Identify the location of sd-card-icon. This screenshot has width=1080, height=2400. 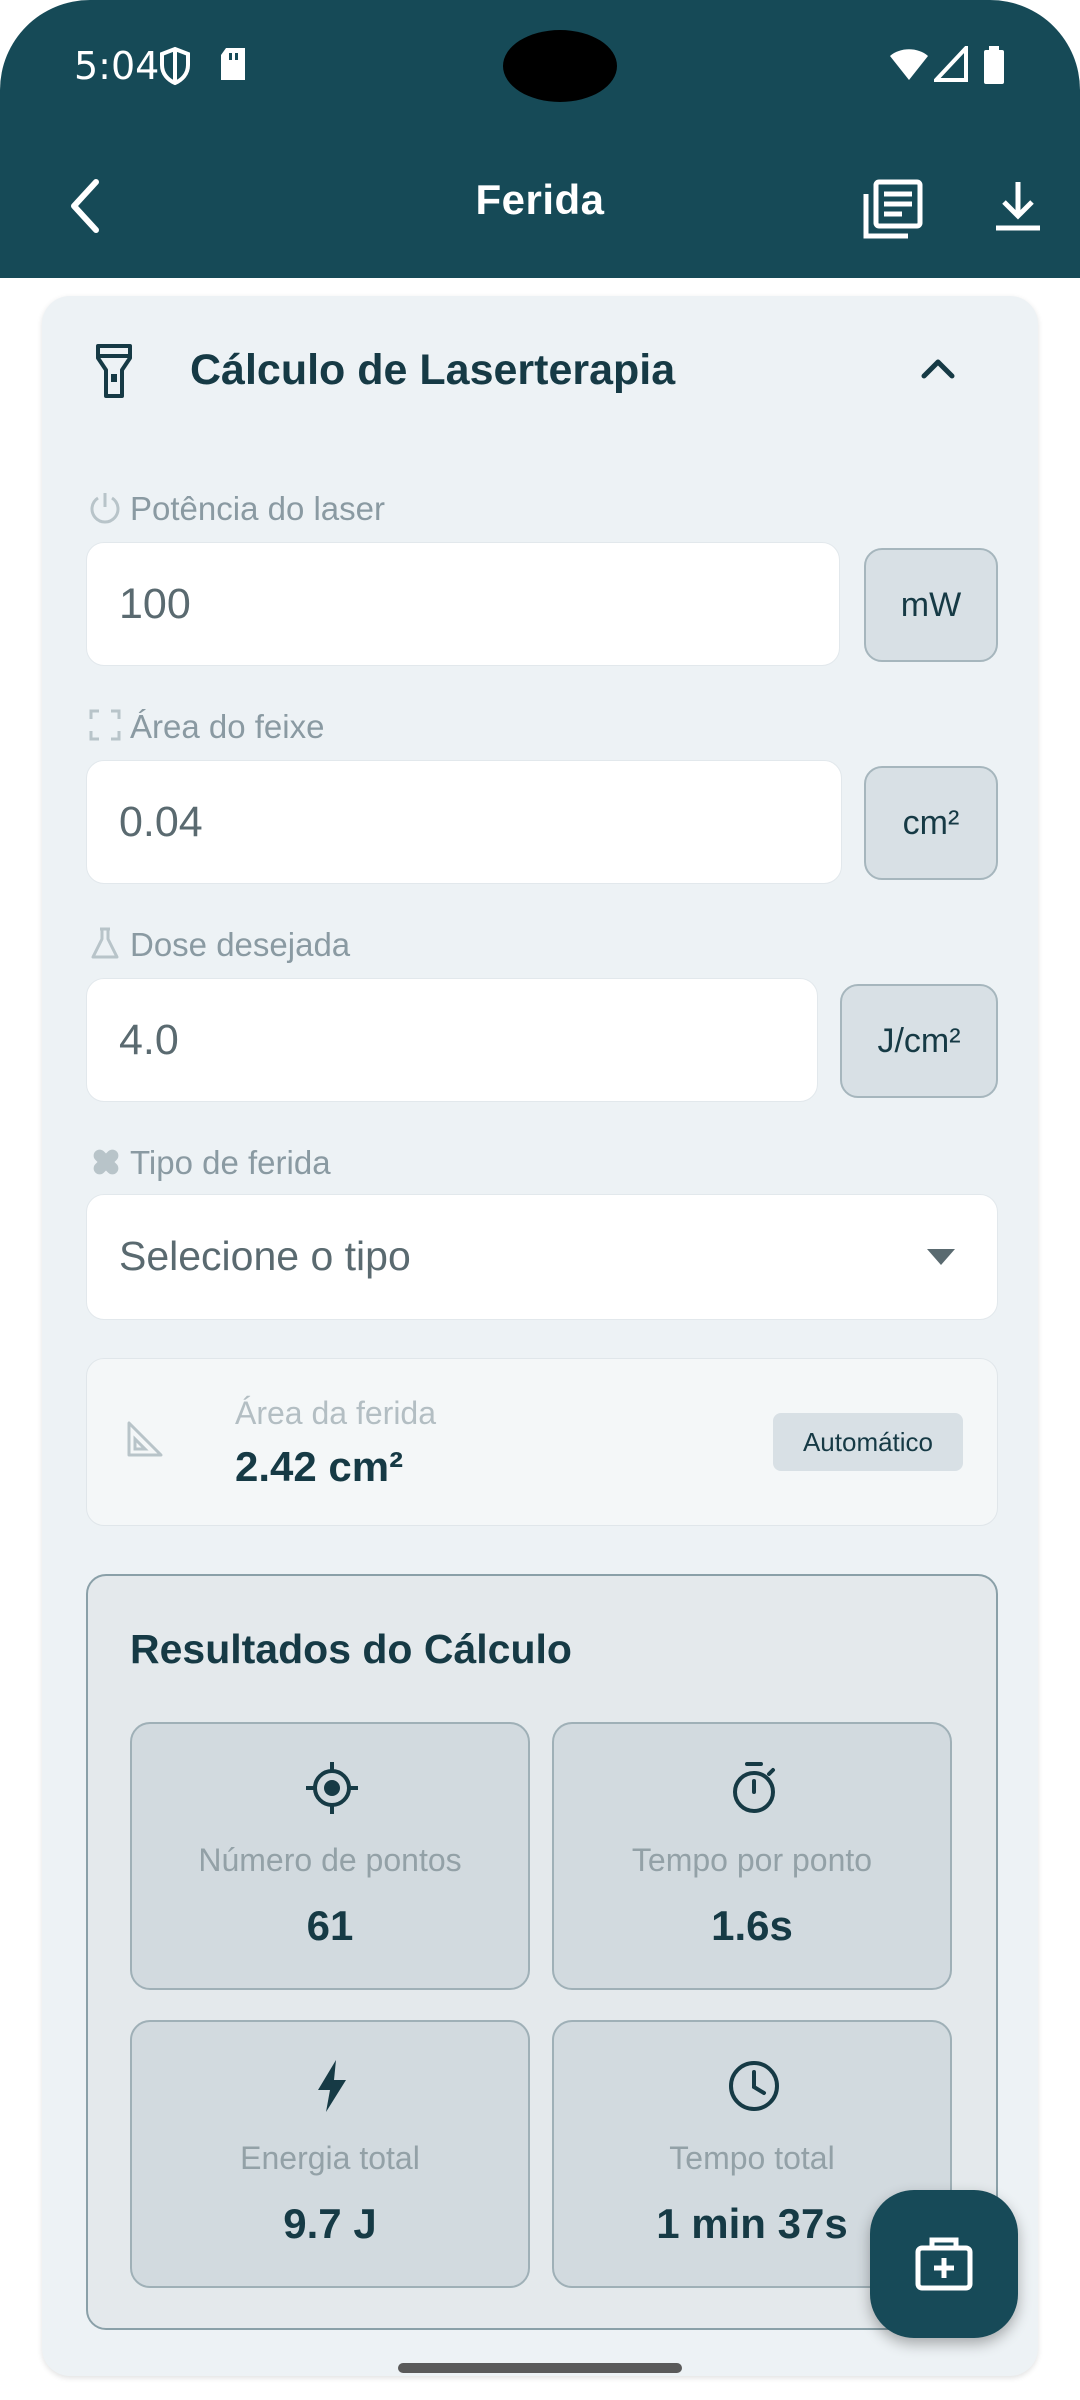
(233, 66).